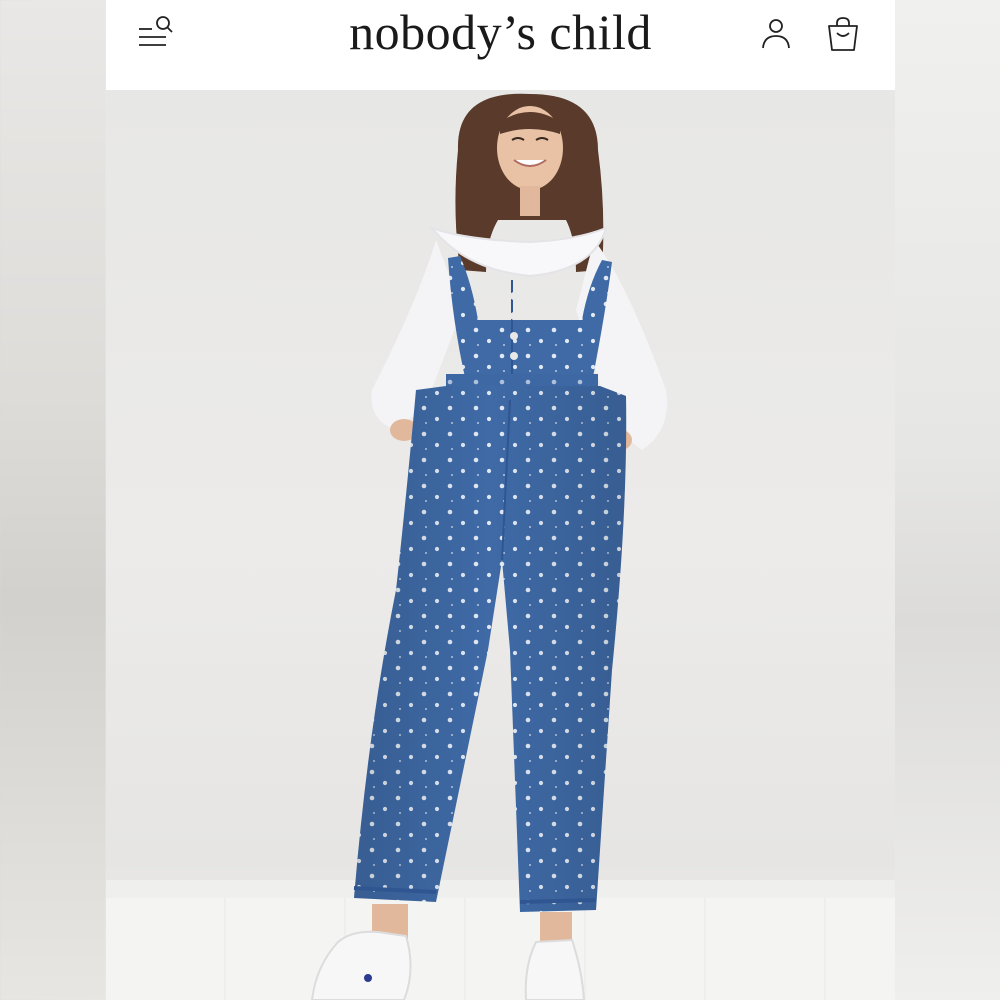 This screenshot has width=1000, height=1000. I want to click on background-blur-right, so click(947, 500).